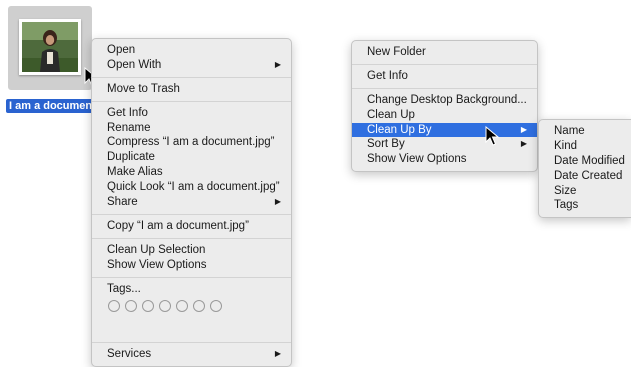 The width and height of the screenshot is (631, 367). I want to click on menu-item-label: Duplicate, so click(131, 157).